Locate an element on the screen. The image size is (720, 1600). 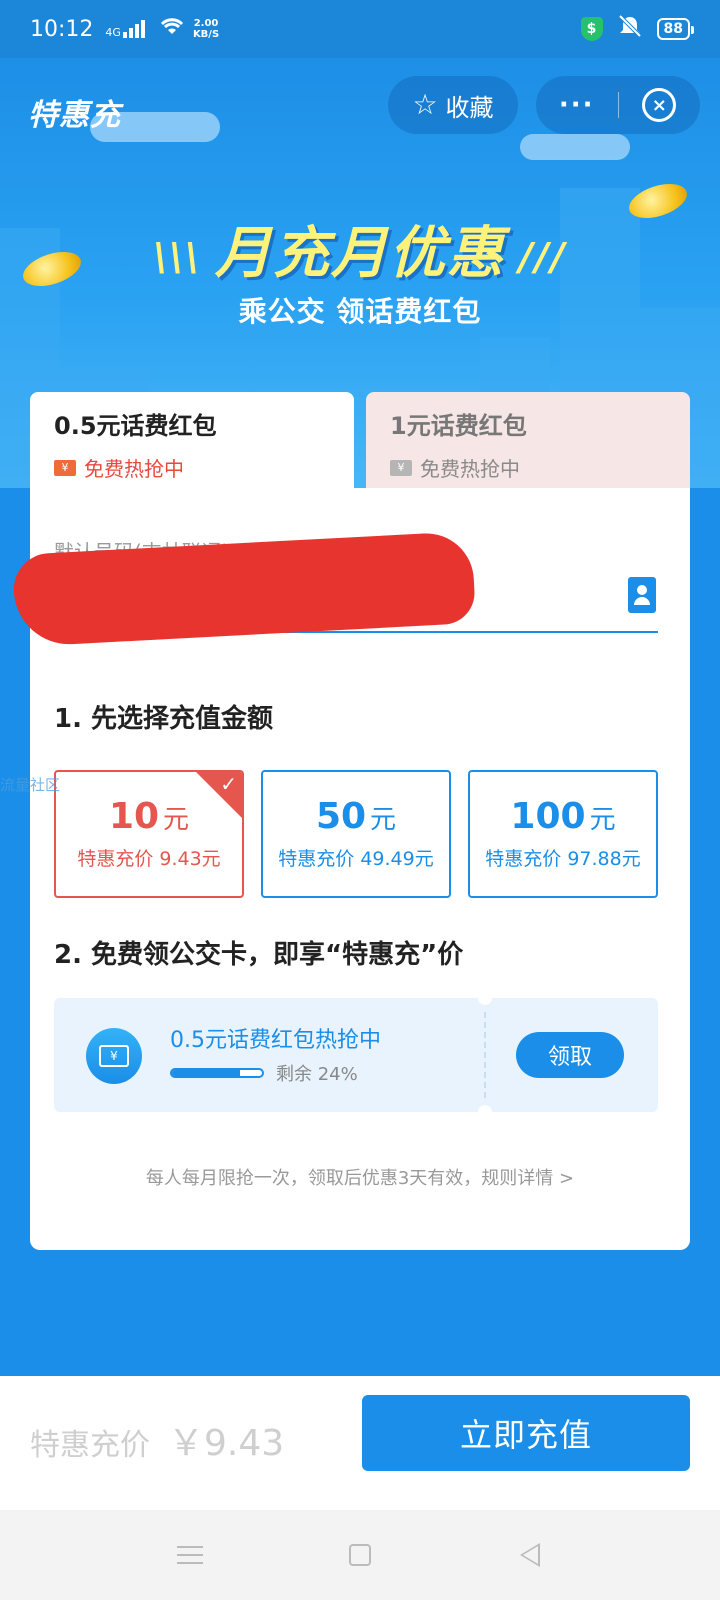
net-speed: 2.00 KB/S is located at coordinates (206, 29).